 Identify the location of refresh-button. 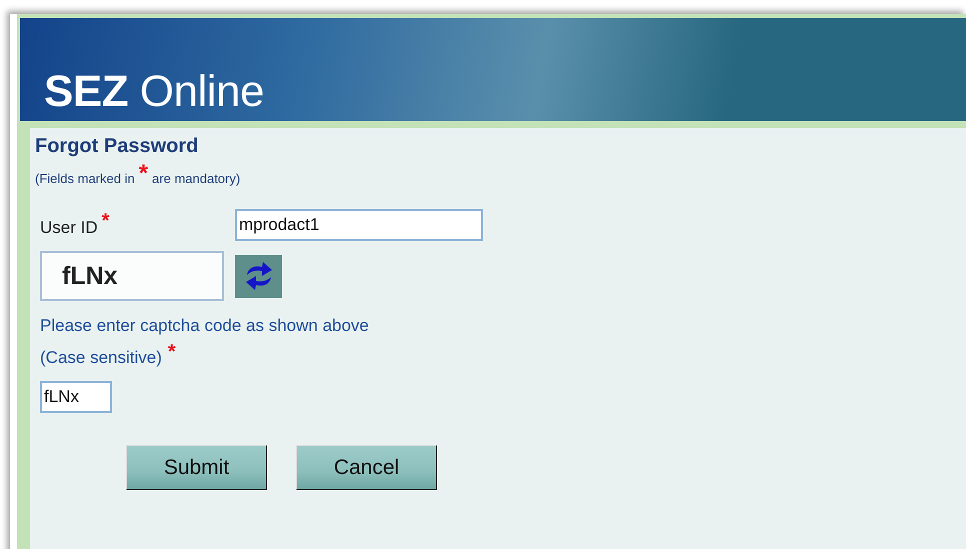
(258, 276).